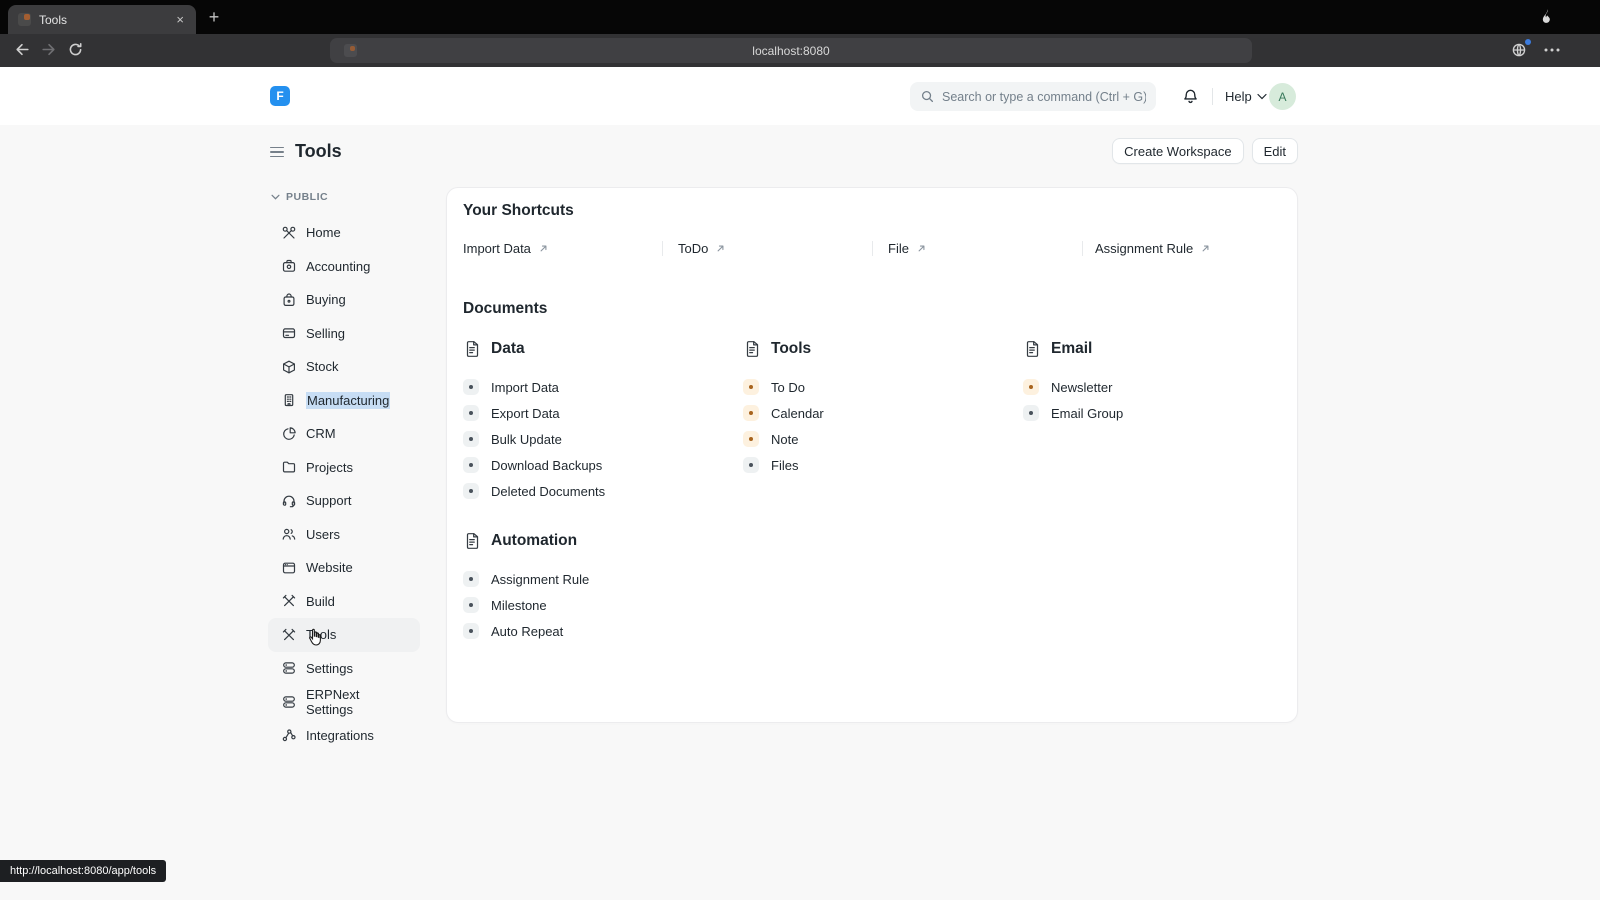  Describe the element at coordinates (800, 17) in the screenshot. I see `browser-tab-bar: Tools × +` at that location.